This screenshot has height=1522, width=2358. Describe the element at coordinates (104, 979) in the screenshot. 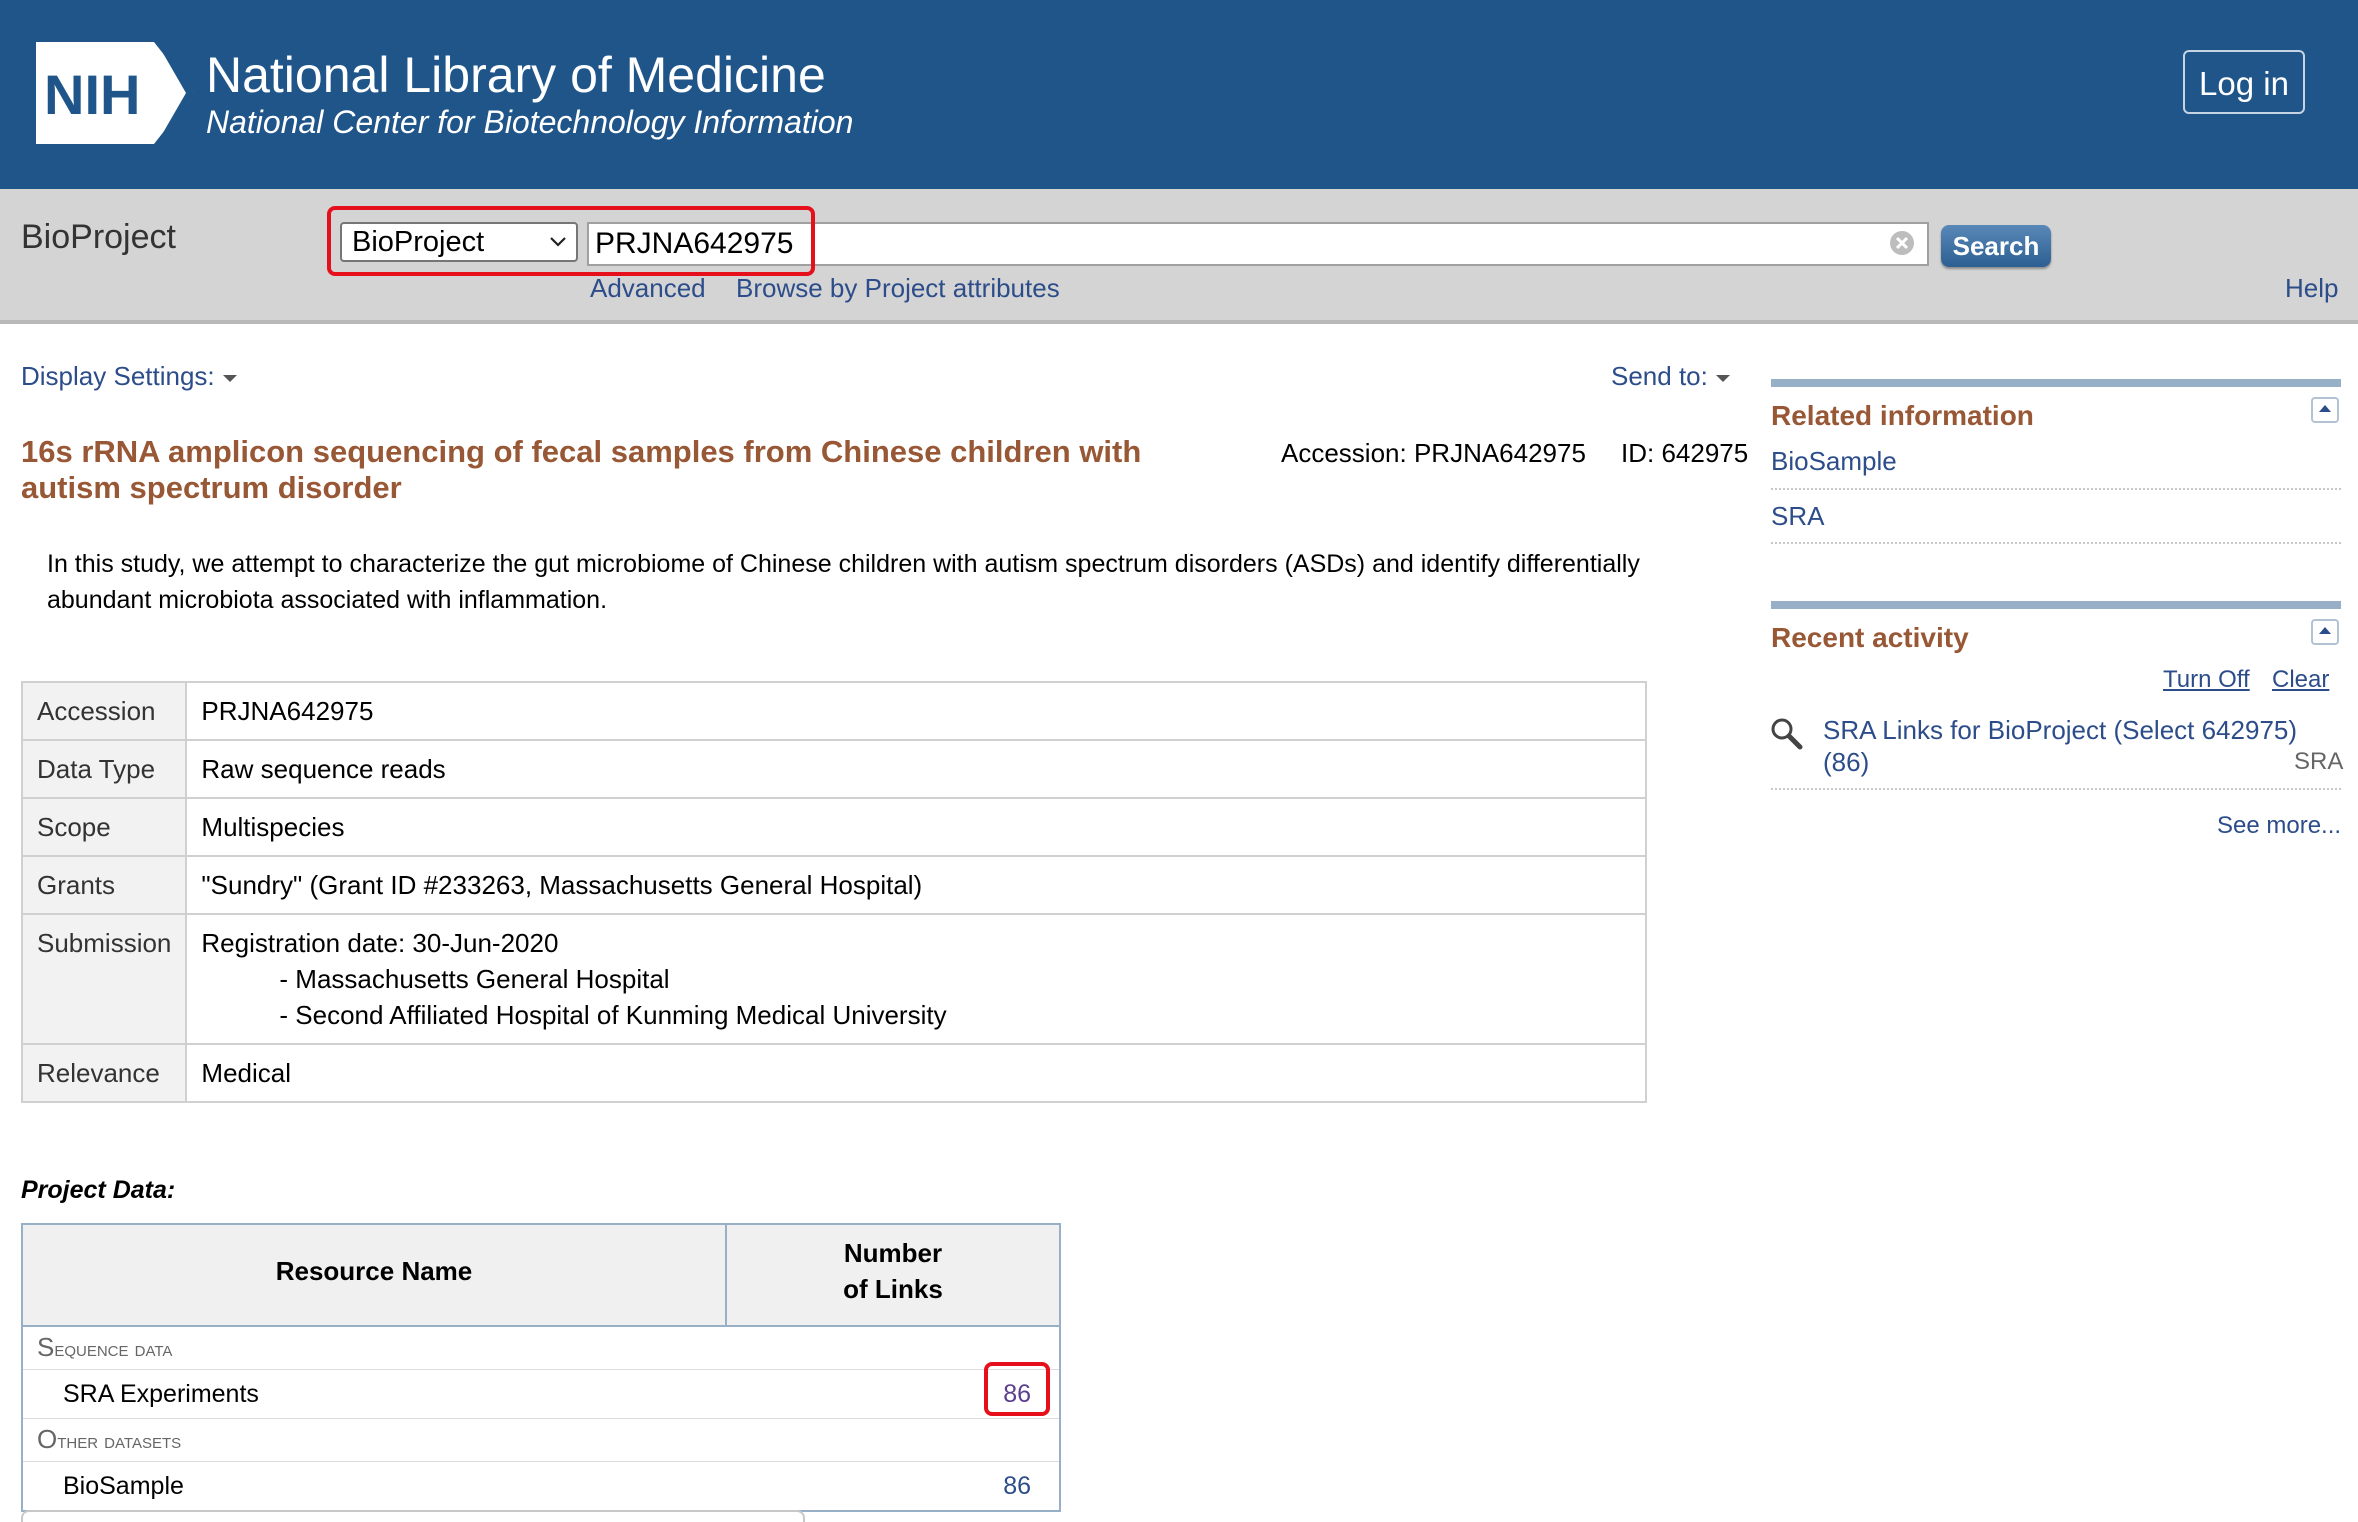

I see `row-label: Submission` at that location.